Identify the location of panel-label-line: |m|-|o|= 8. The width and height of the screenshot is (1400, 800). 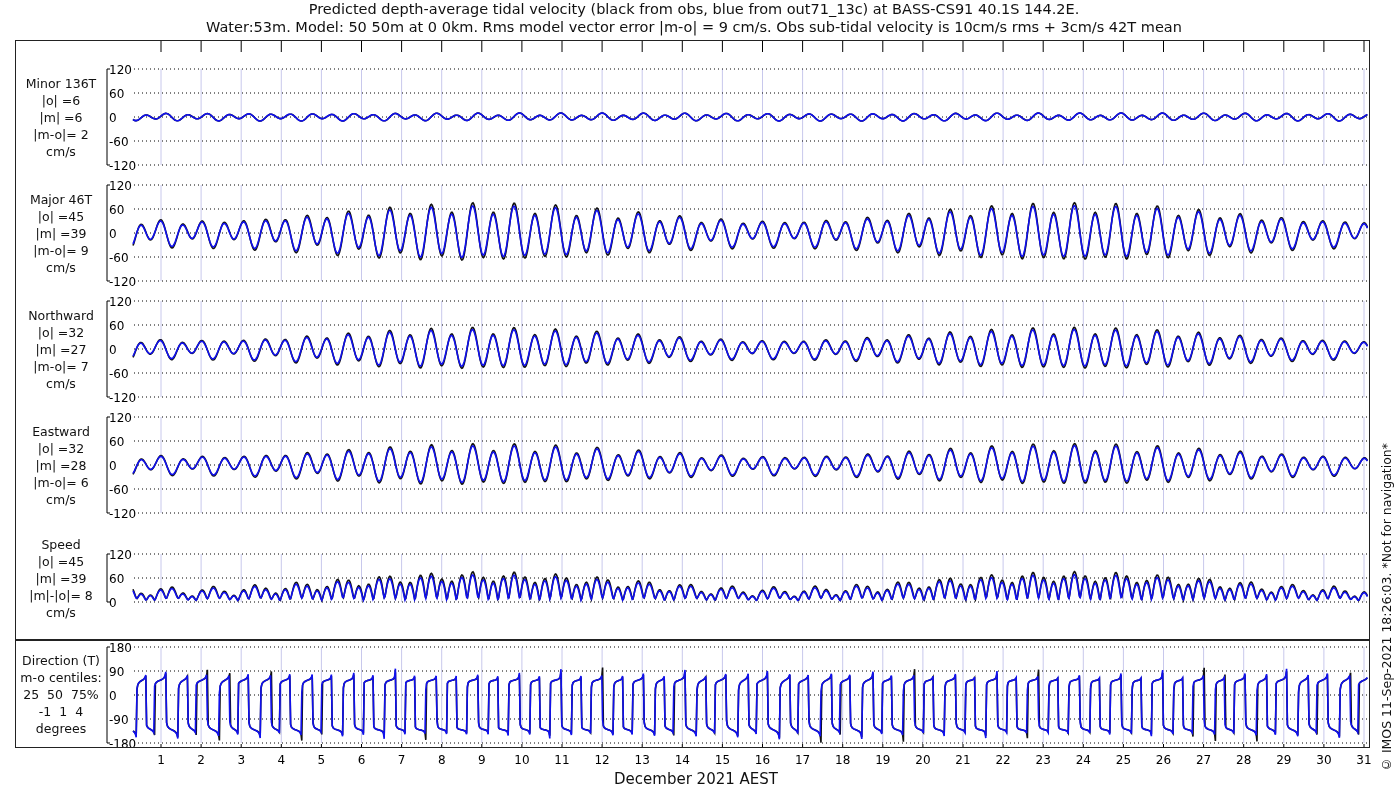
(61, 595).